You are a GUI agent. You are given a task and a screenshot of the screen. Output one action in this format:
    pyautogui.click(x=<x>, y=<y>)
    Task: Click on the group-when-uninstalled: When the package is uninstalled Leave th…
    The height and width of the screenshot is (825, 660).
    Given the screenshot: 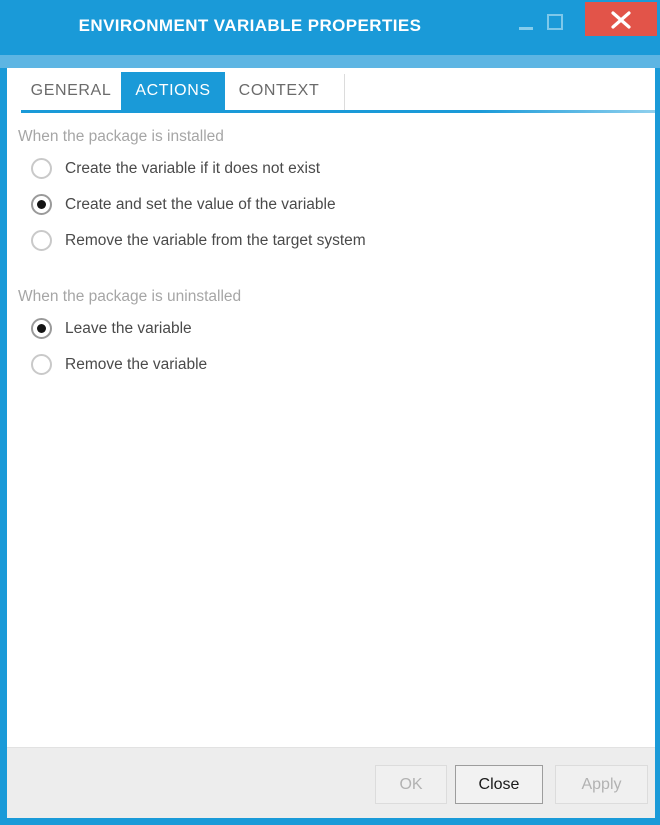 What is the action you would take?
    pyautogui.click(x=331, y=336)
    